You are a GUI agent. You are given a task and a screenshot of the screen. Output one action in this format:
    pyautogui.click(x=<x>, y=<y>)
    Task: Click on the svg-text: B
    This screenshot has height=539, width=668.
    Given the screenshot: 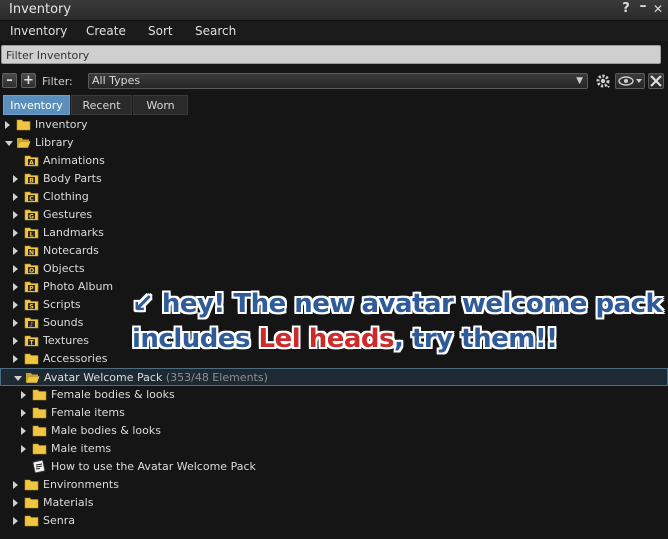 What is the action you would take?
    pyautogui.click(x=31, y=180)
    